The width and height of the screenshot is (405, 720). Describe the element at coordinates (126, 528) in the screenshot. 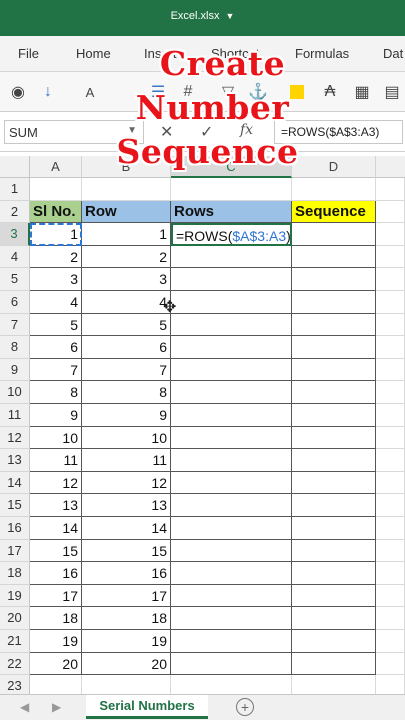

I see `cell-b16: 14` at that location.